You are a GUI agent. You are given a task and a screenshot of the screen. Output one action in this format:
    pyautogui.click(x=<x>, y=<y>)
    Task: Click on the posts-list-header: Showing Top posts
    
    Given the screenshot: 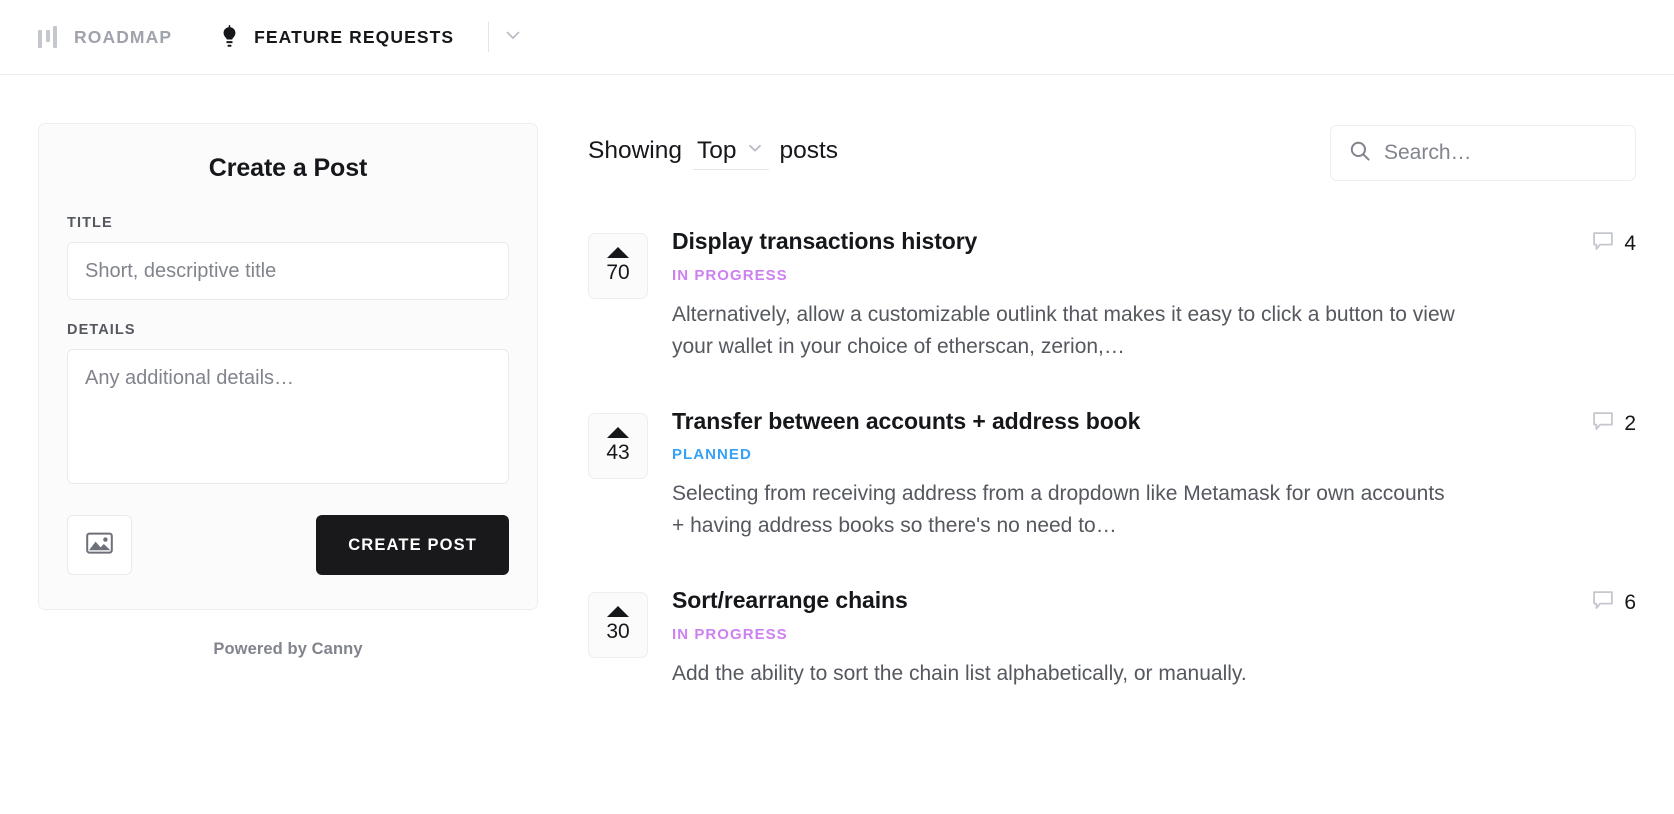 What is the action you would take?
    pyautogui.click(x=1112, y=153)
    